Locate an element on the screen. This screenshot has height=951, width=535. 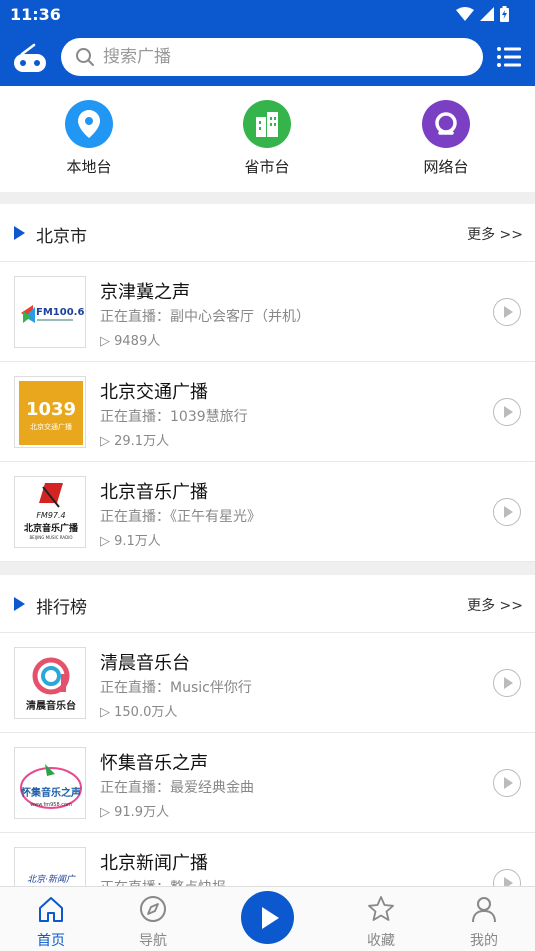
search-input is located at coordinates (283, 57).